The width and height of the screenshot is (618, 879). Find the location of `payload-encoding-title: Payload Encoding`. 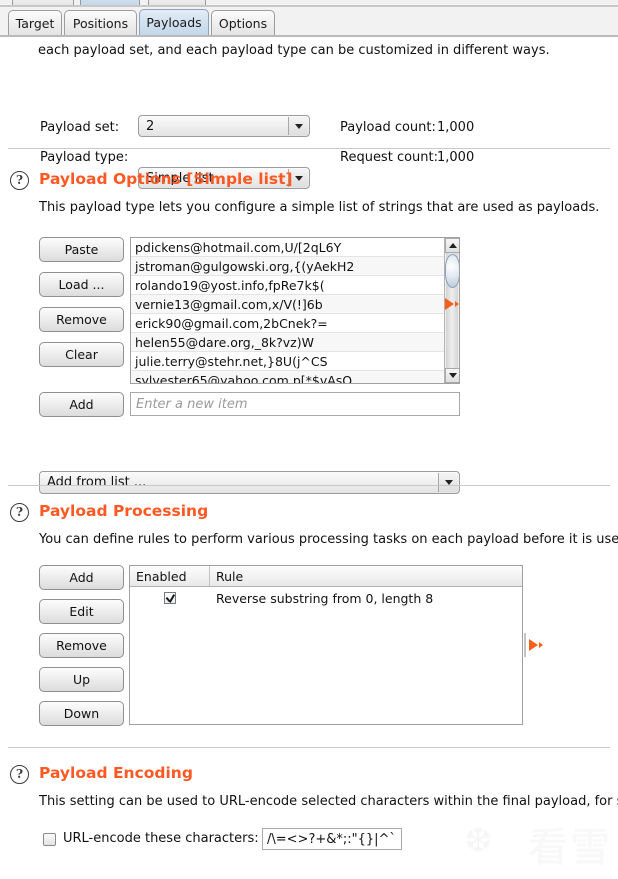

payload-encoding-title: Payload Encoding is located at coordinates (116, 773).